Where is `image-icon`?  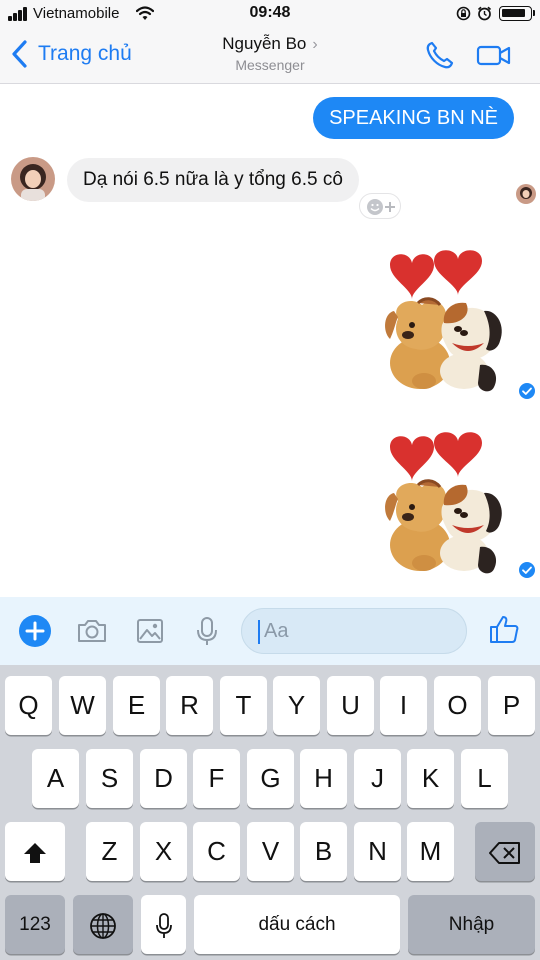 image-icon is located at coordinates (150, 631).